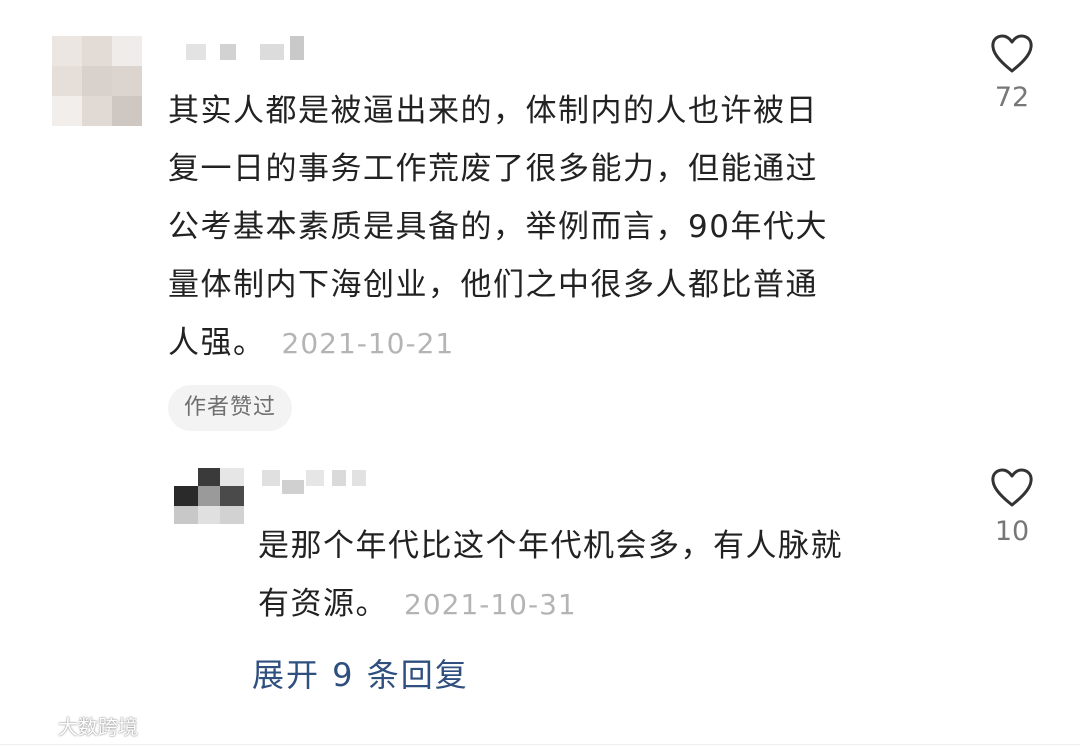 Image resolution: width=1080 pixels, height=746 pixels. I want to click on watermark: 大数跨境, so click(72, 725).